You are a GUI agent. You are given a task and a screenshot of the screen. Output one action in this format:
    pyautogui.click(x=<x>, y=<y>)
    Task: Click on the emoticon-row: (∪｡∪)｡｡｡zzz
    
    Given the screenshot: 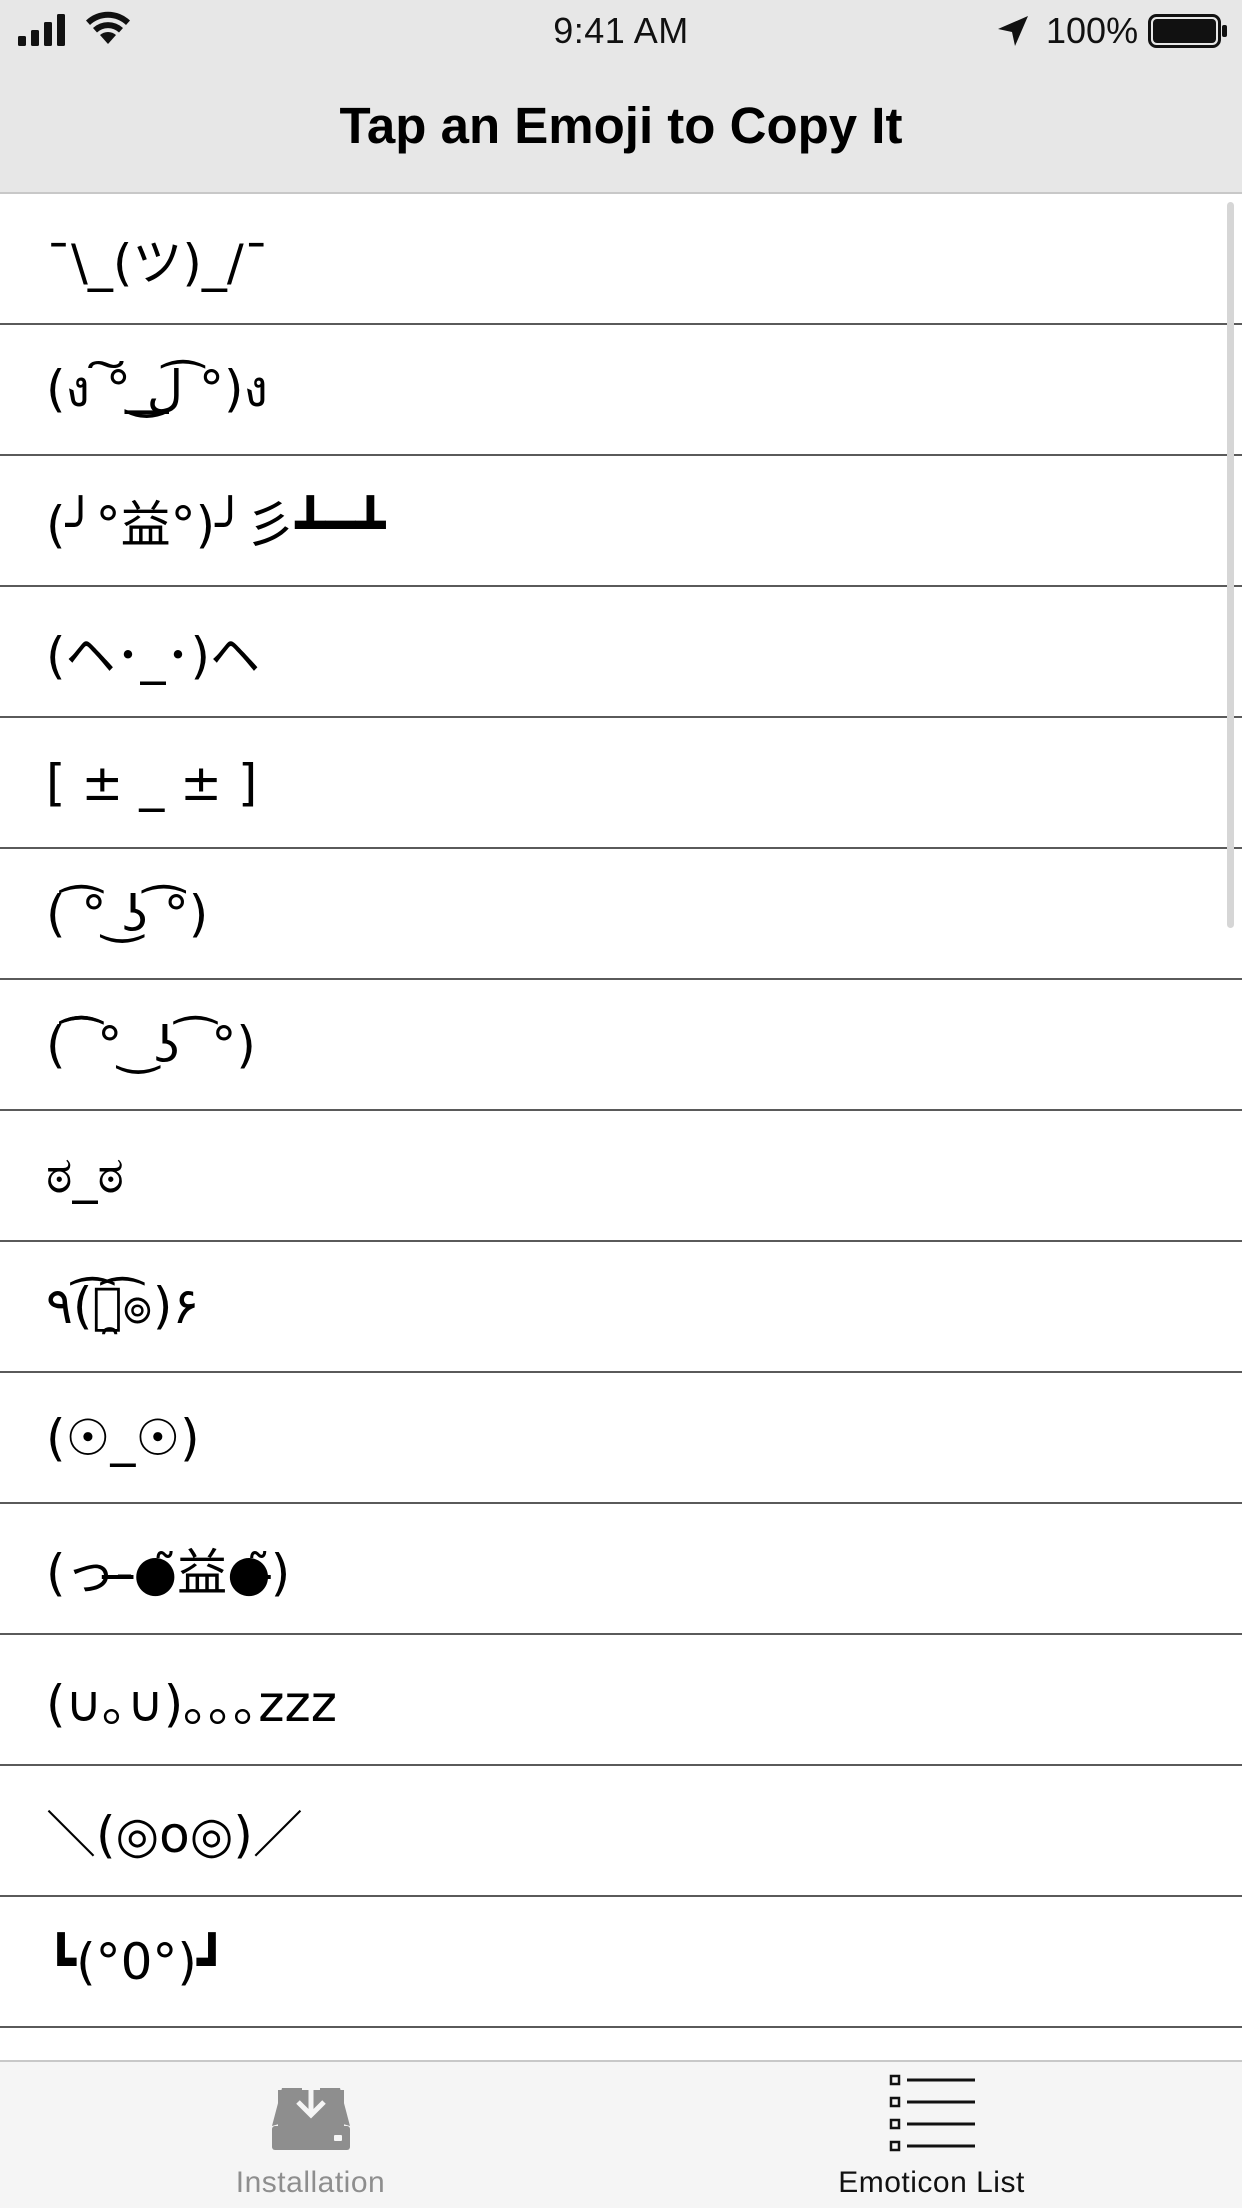 What is the action you would take?
    pyautogui.click(x=621, y=1700)
    